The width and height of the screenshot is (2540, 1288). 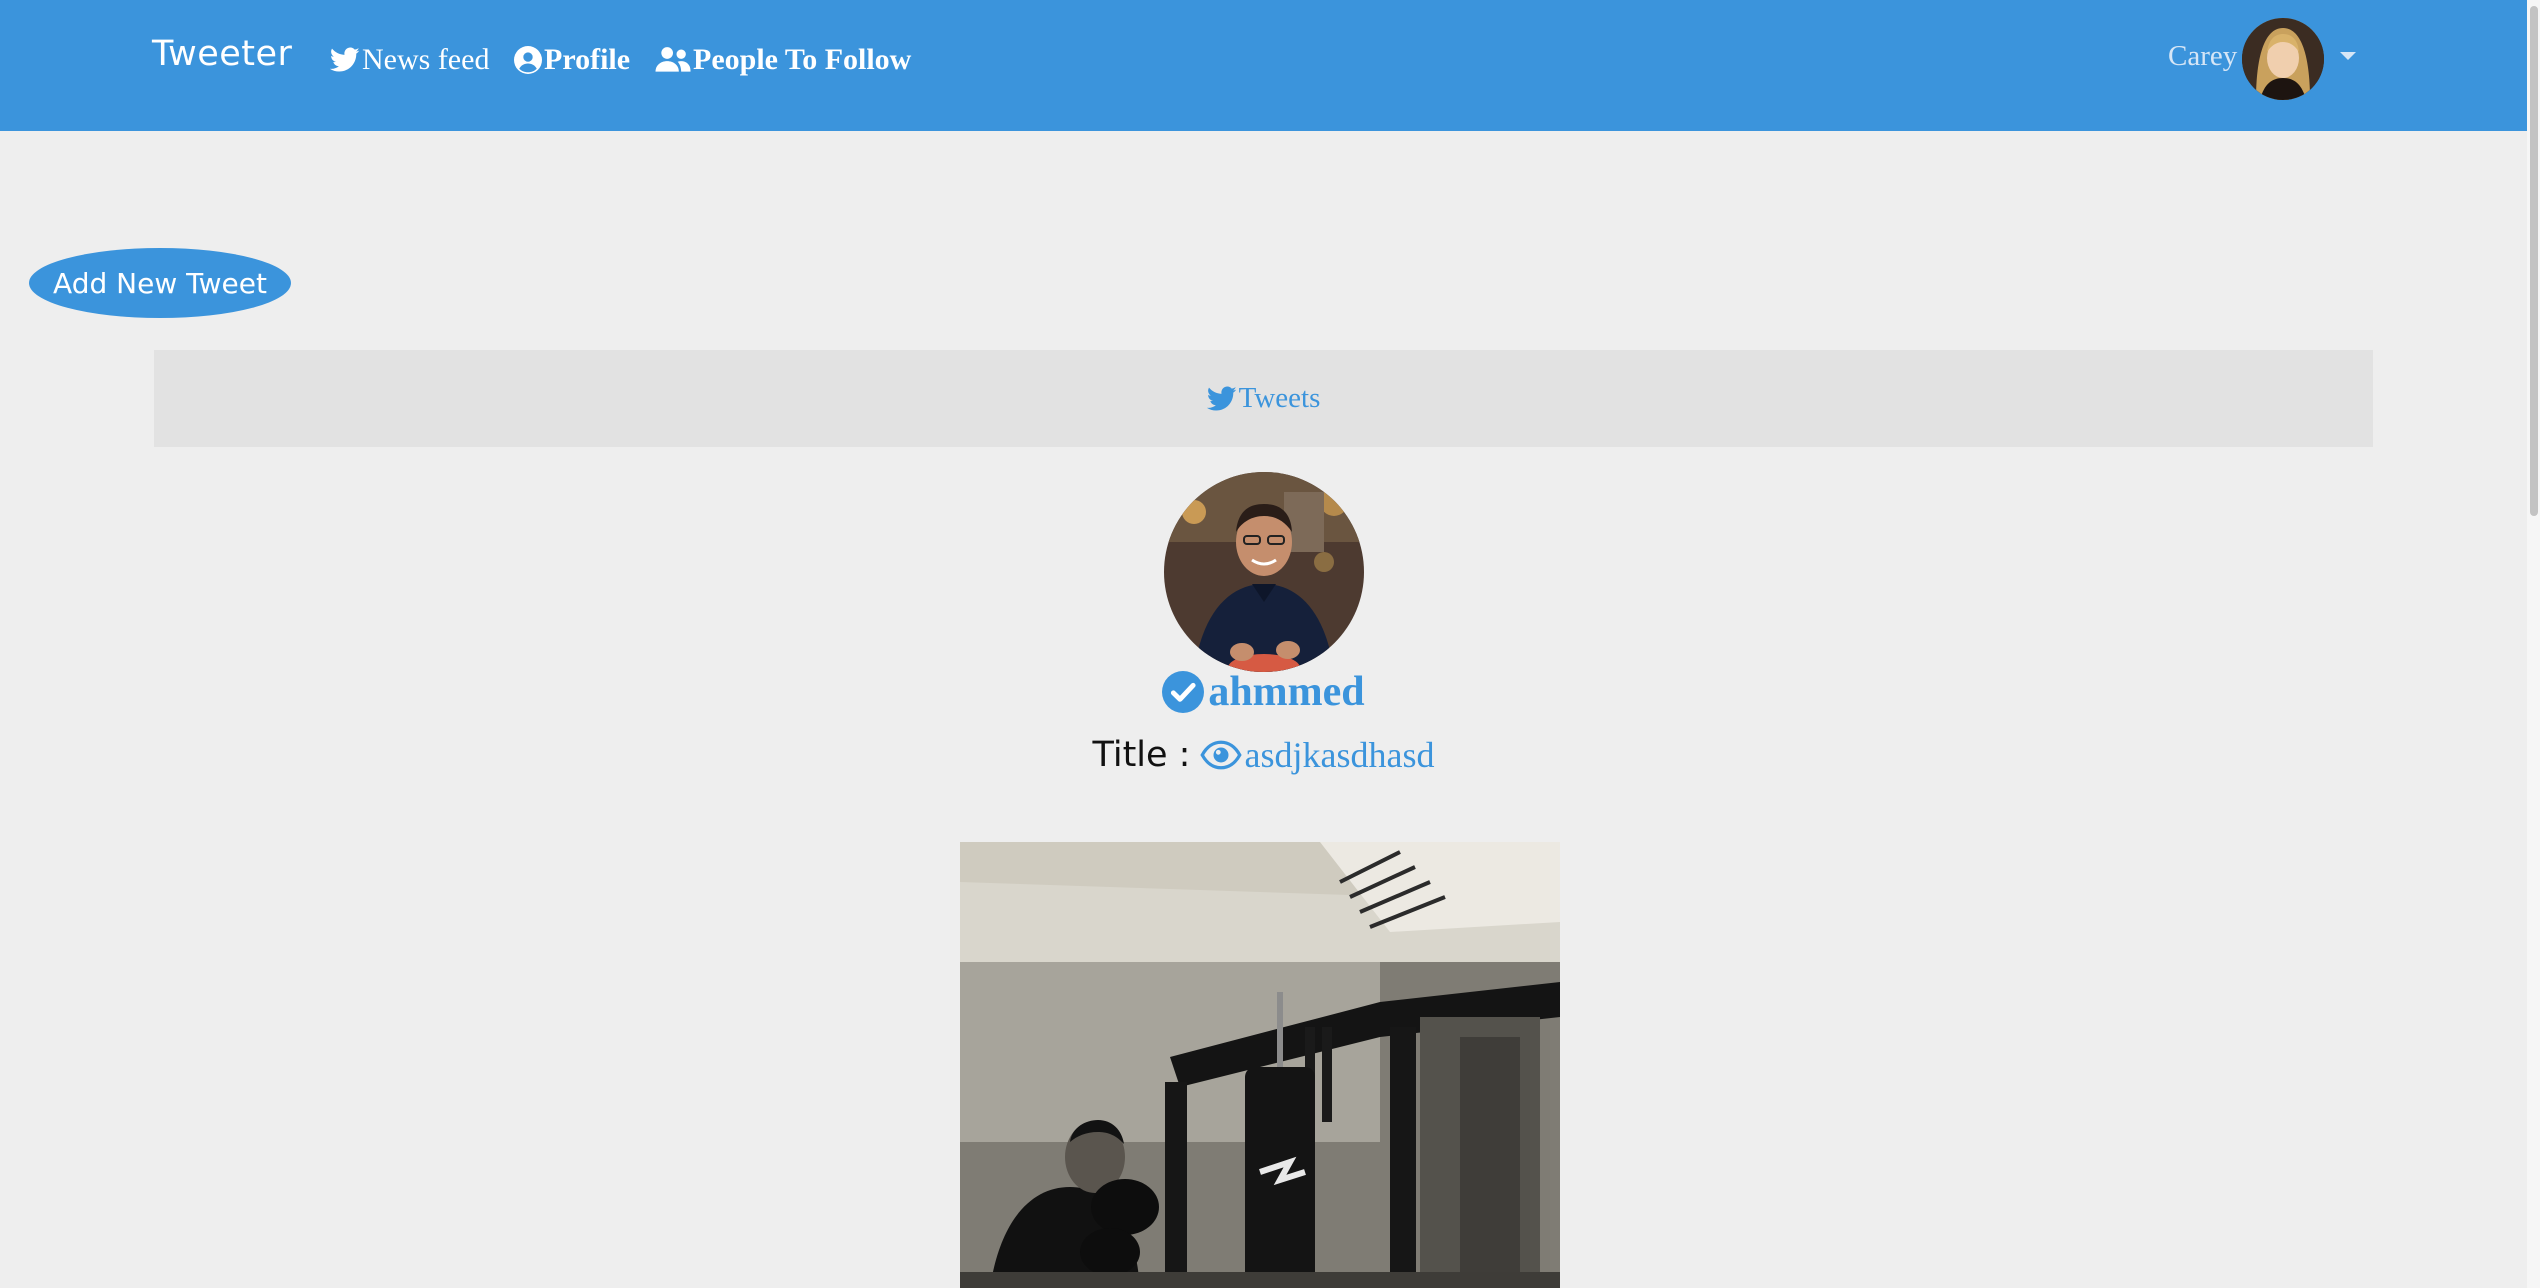 I want to click on users-icon, so click(x=673, y=59).